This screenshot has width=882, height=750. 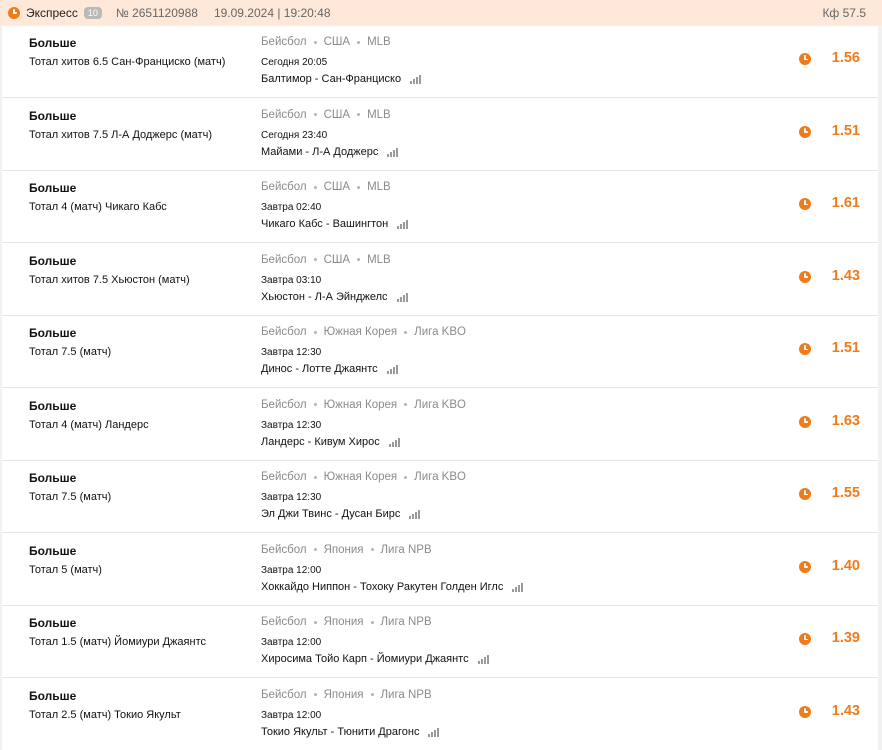 What do you see at coordinates (335, 224) in the screenshot?
I see `match-link: Чикаго Кабс - Вашингтон` at bounding box center [335, 224].